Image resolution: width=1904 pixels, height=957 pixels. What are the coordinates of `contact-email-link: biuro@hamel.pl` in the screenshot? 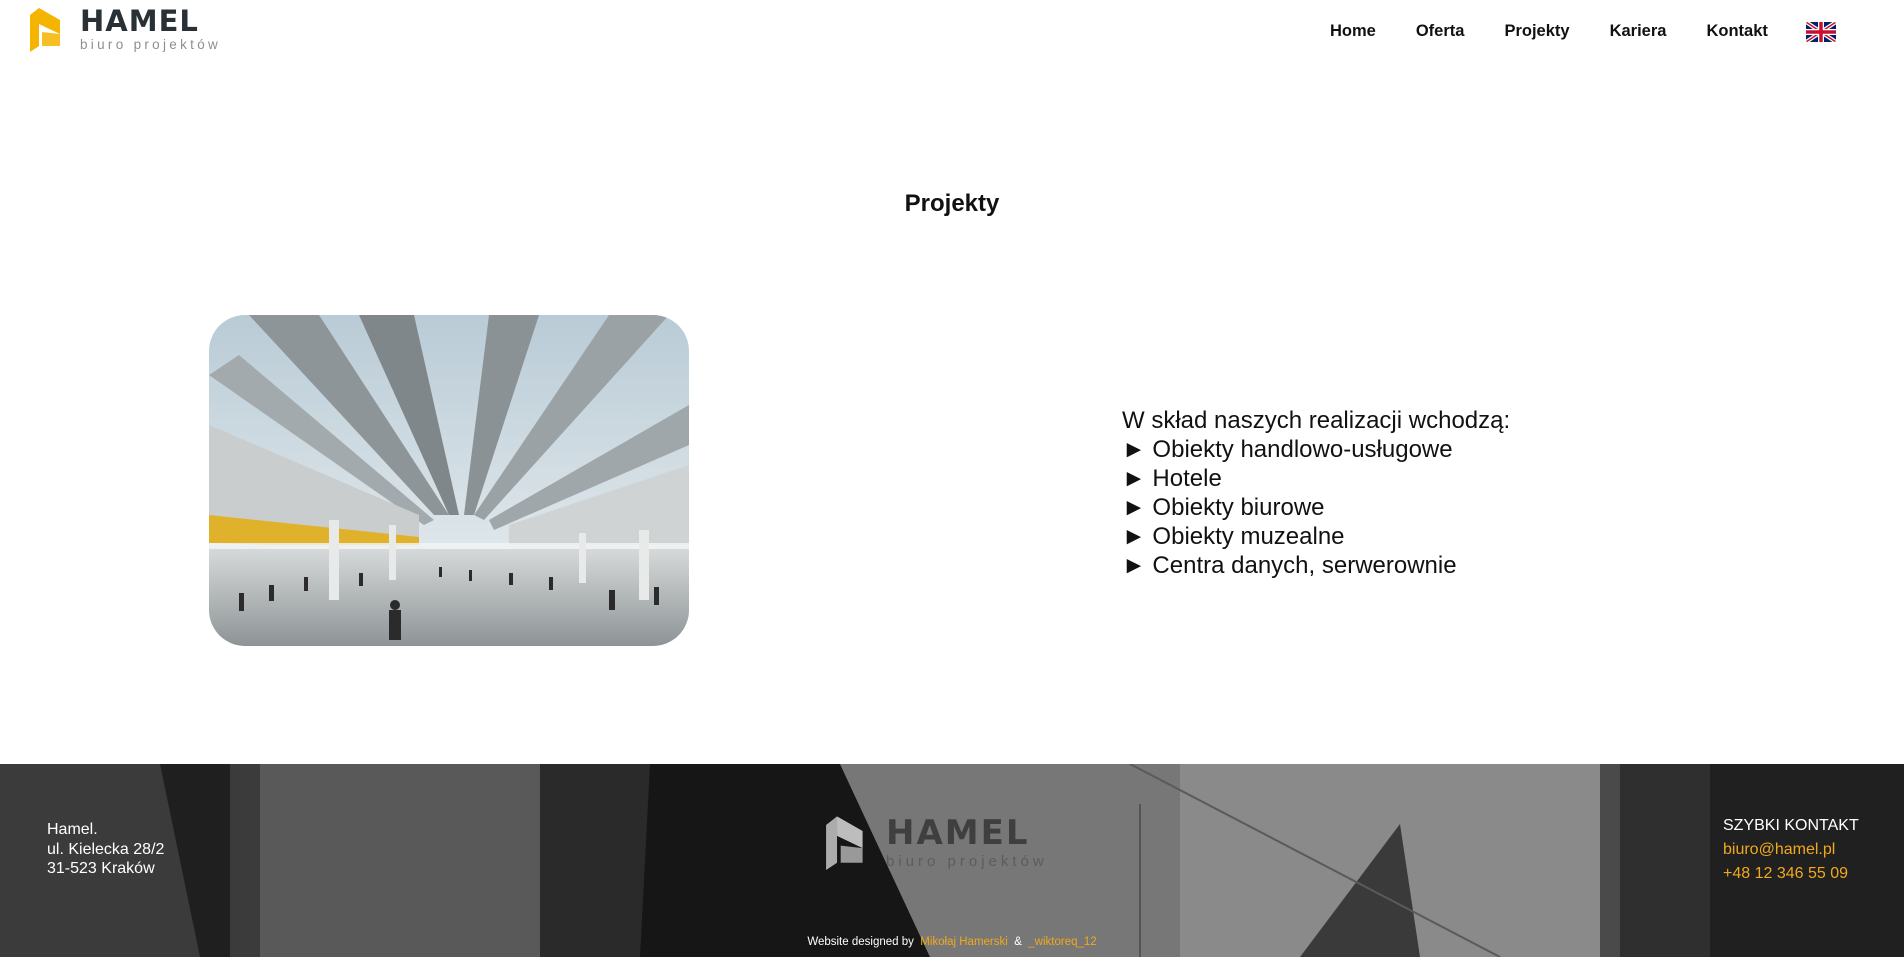 It's located at (1791, 850).